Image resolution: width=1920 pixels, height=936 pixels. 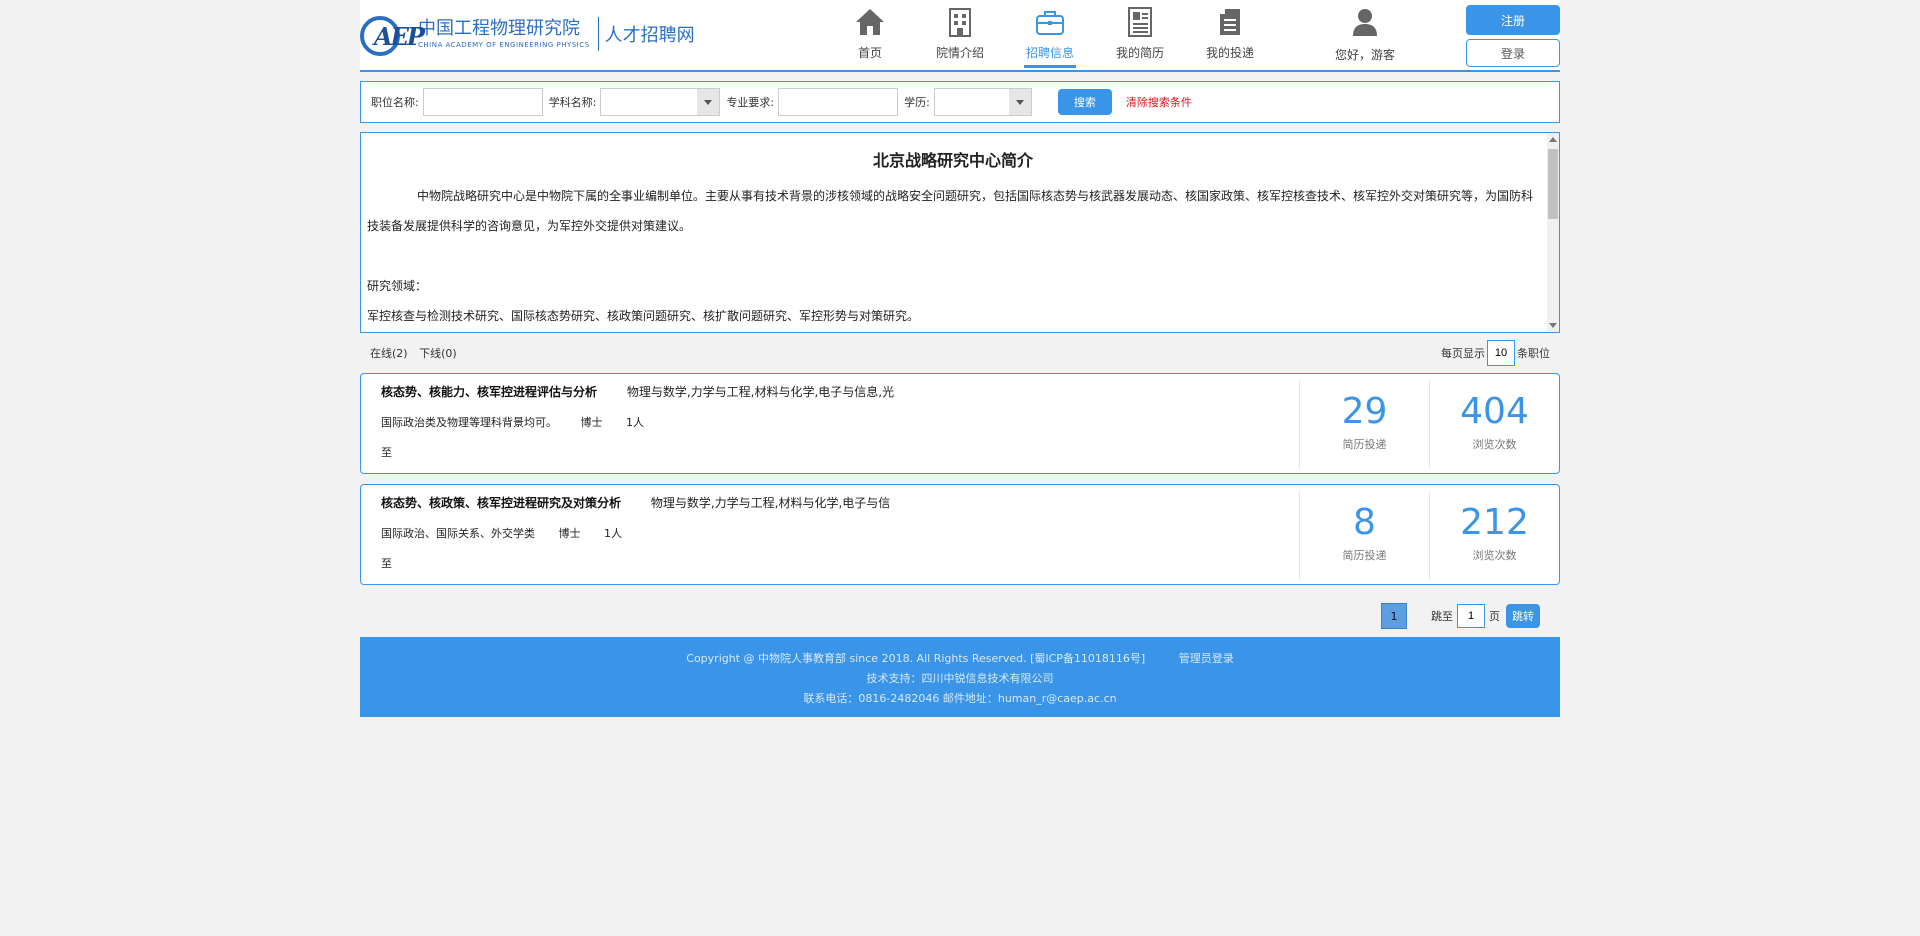 I want to click on logo-subtitle: 人才招聘网, so click(x=649, y=35).